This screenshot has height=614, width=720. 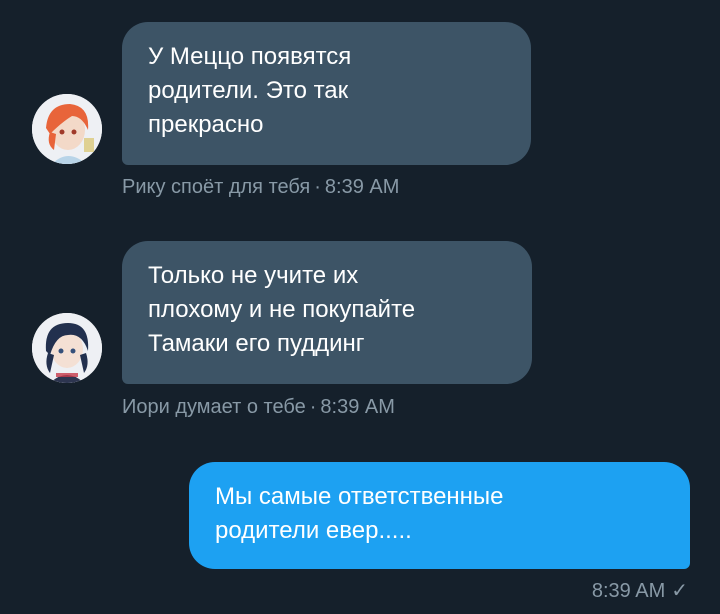 I want to click on message-text-line: Тамаки его пуддинг, so click(x=256, y=343).